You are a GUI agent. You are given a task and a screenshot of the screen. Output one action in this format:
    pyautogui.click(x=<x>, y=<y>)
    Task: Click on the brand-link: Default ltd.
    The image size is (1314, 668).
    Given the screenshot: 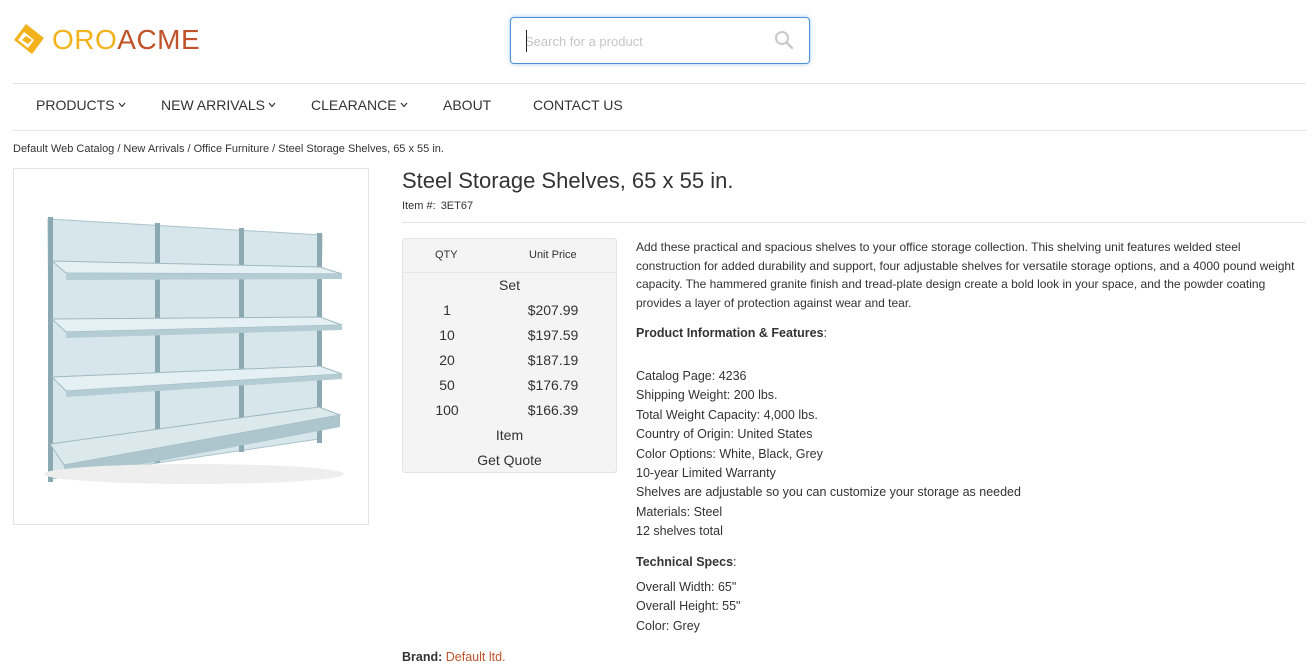 What is the action you would take?
    pyautogui.click(x=476, y=657)
    